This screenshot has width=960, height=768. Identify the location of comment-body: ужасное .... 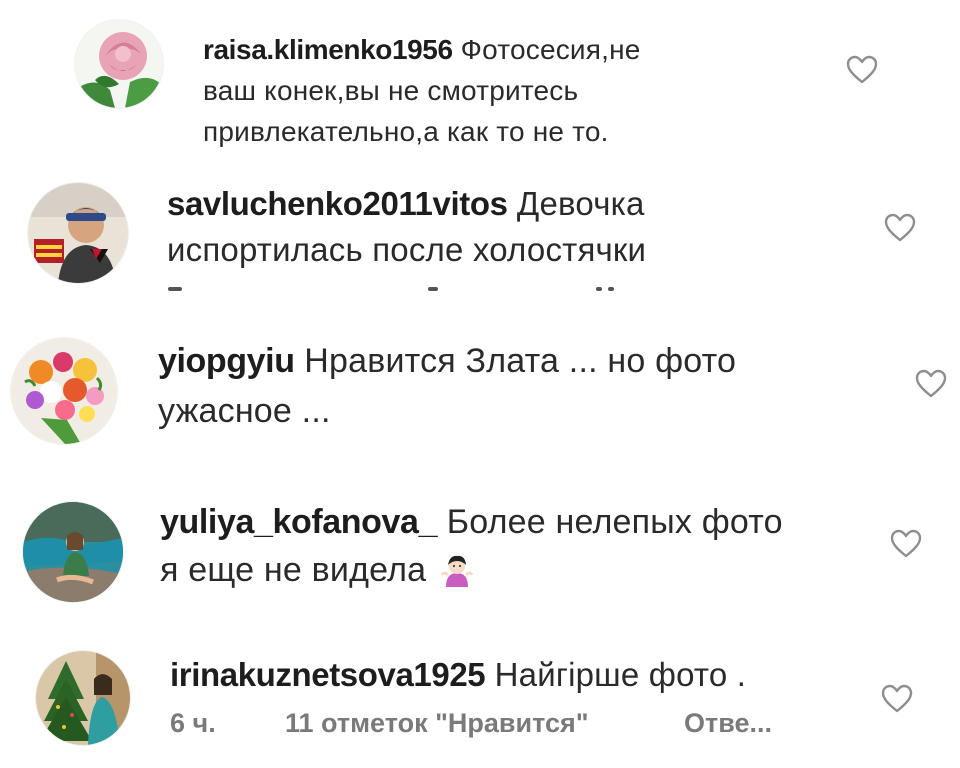
(244, 411).